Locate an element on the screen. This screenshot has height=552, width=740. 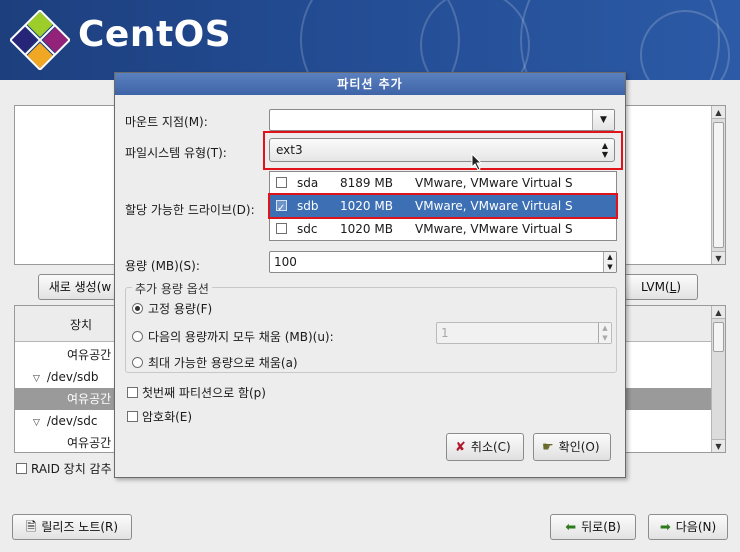
radio-fill-max: 최대 가능한 용량으로 채움(a) is located at coordinates (215, 362).